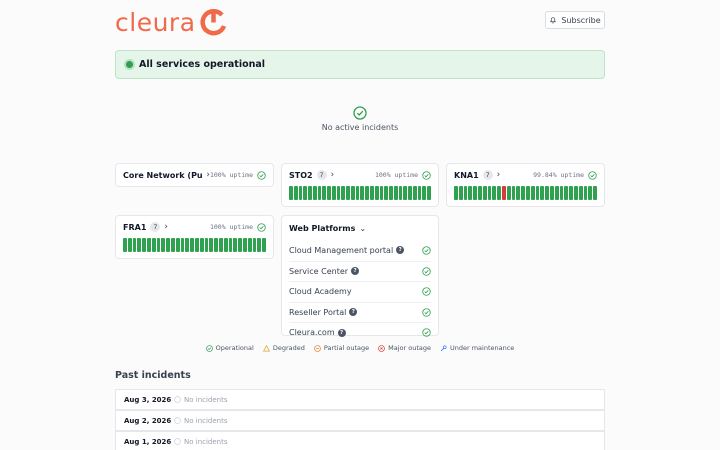  What do you see at coordinates (322, 228) in the screenshot?
I see `service-title: Web Platforms` at bounding box center [322, 228].